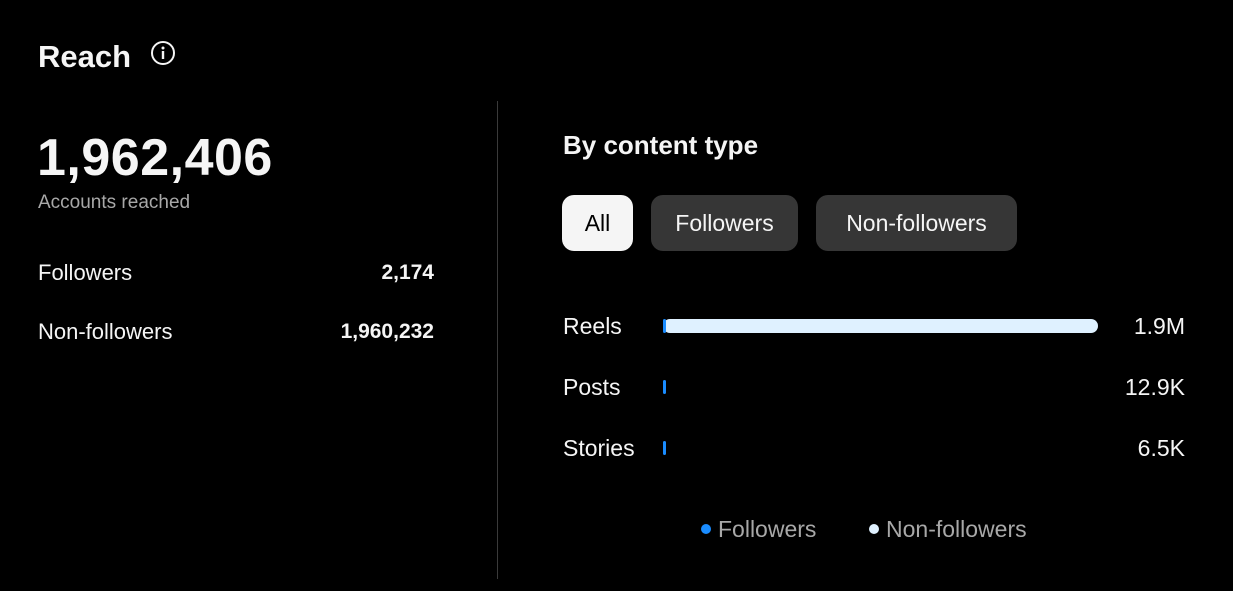 The height and width of the screenshot is (591, 1233). What do you see at coordinates (661, 145) in the screenshot?
I see `content-type-title: By content type` at bounding box center [661, 145].